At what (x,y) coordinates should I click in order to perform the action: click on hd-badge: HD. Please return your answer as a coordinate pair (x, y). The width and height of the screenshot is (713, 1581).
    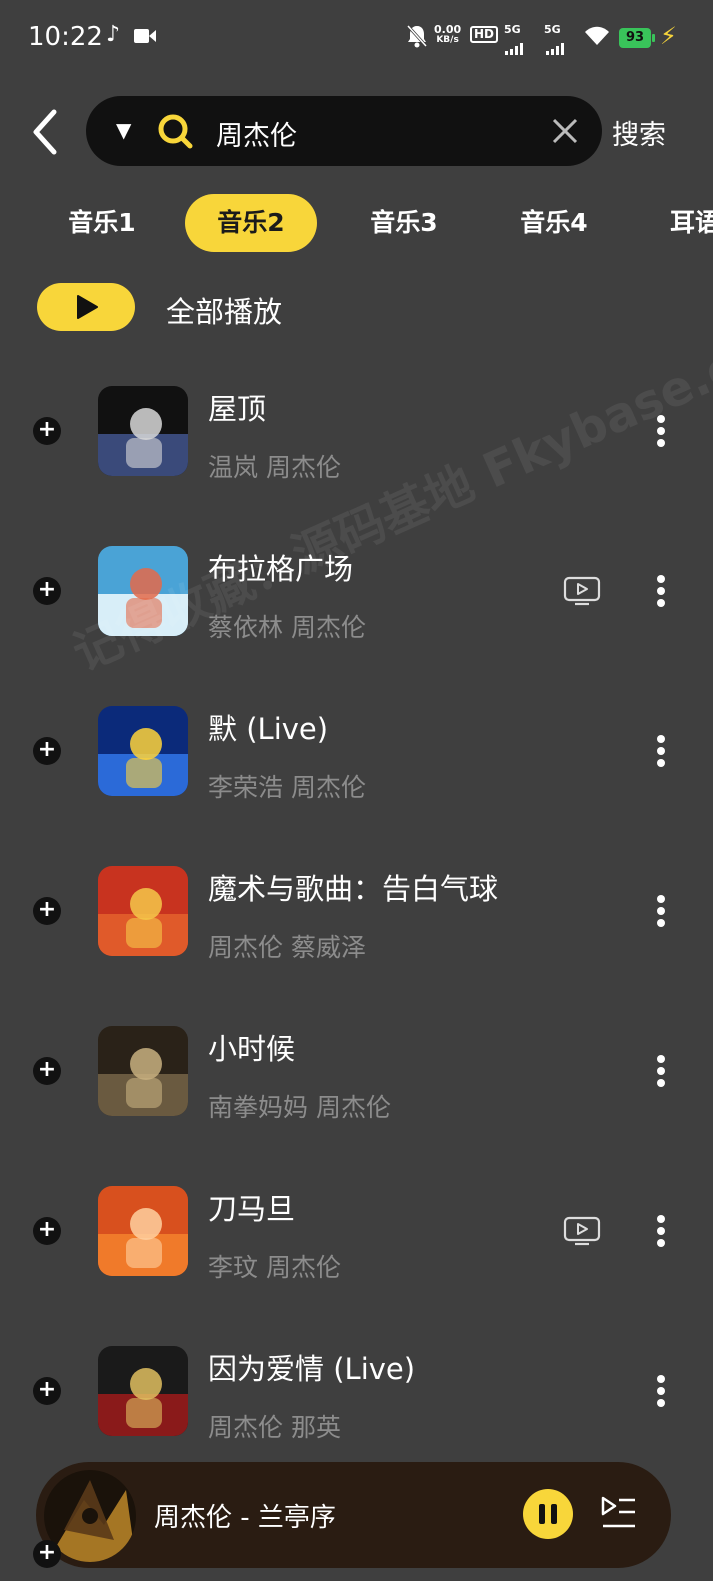
    Looking at the image, I should click on (484, 34).